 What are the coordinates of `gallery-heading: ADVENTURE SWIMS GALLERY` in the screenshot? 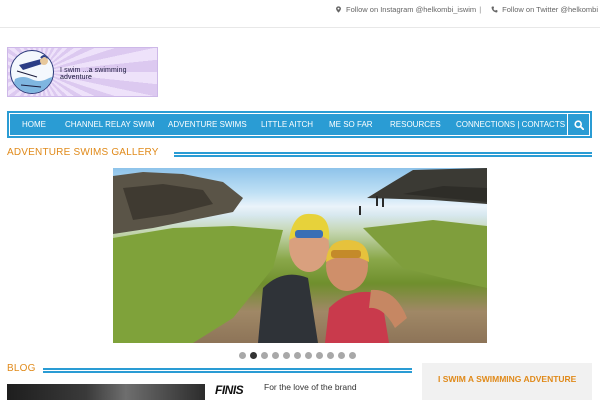 It's located at (83, 152).